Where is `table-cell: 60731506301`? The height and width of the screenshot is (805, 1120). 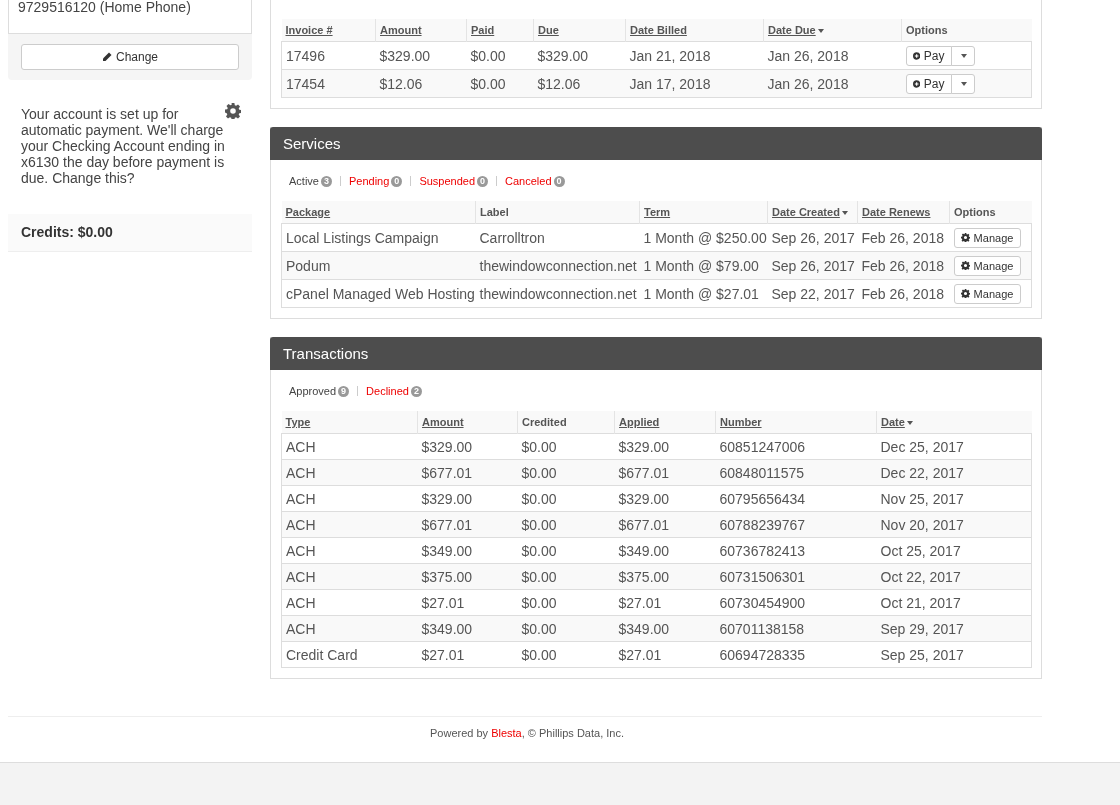 table-cell: 60731506301 is located at coordinates (762, 576).